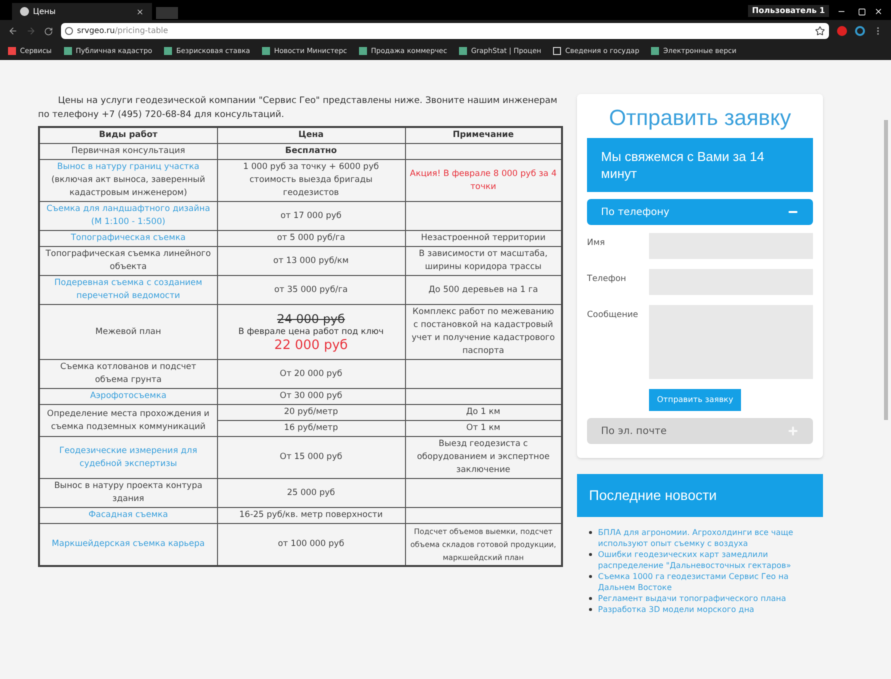  Describe the element at coordinates (596, 243) in the screenshot. I see `field-label: Имя` at that location.